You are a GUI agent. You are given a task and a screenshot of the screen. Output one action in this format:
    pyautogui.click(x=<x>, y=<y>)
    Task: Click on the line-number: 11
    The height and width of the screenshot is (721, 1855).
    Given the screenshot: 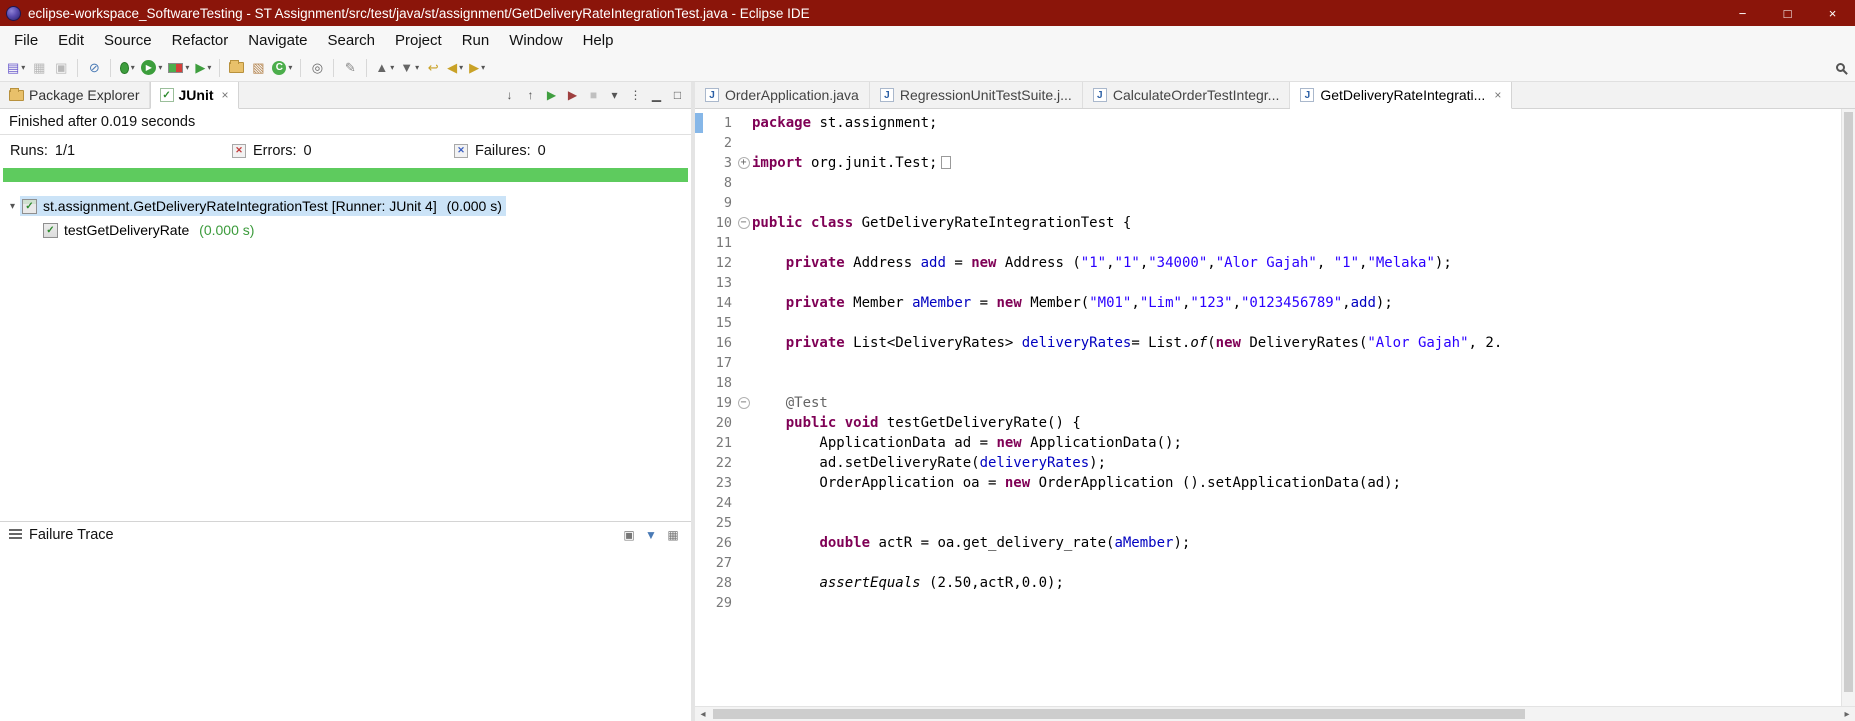 What is the action you would take?
    pyautogui.click(x=719, y=243)
    